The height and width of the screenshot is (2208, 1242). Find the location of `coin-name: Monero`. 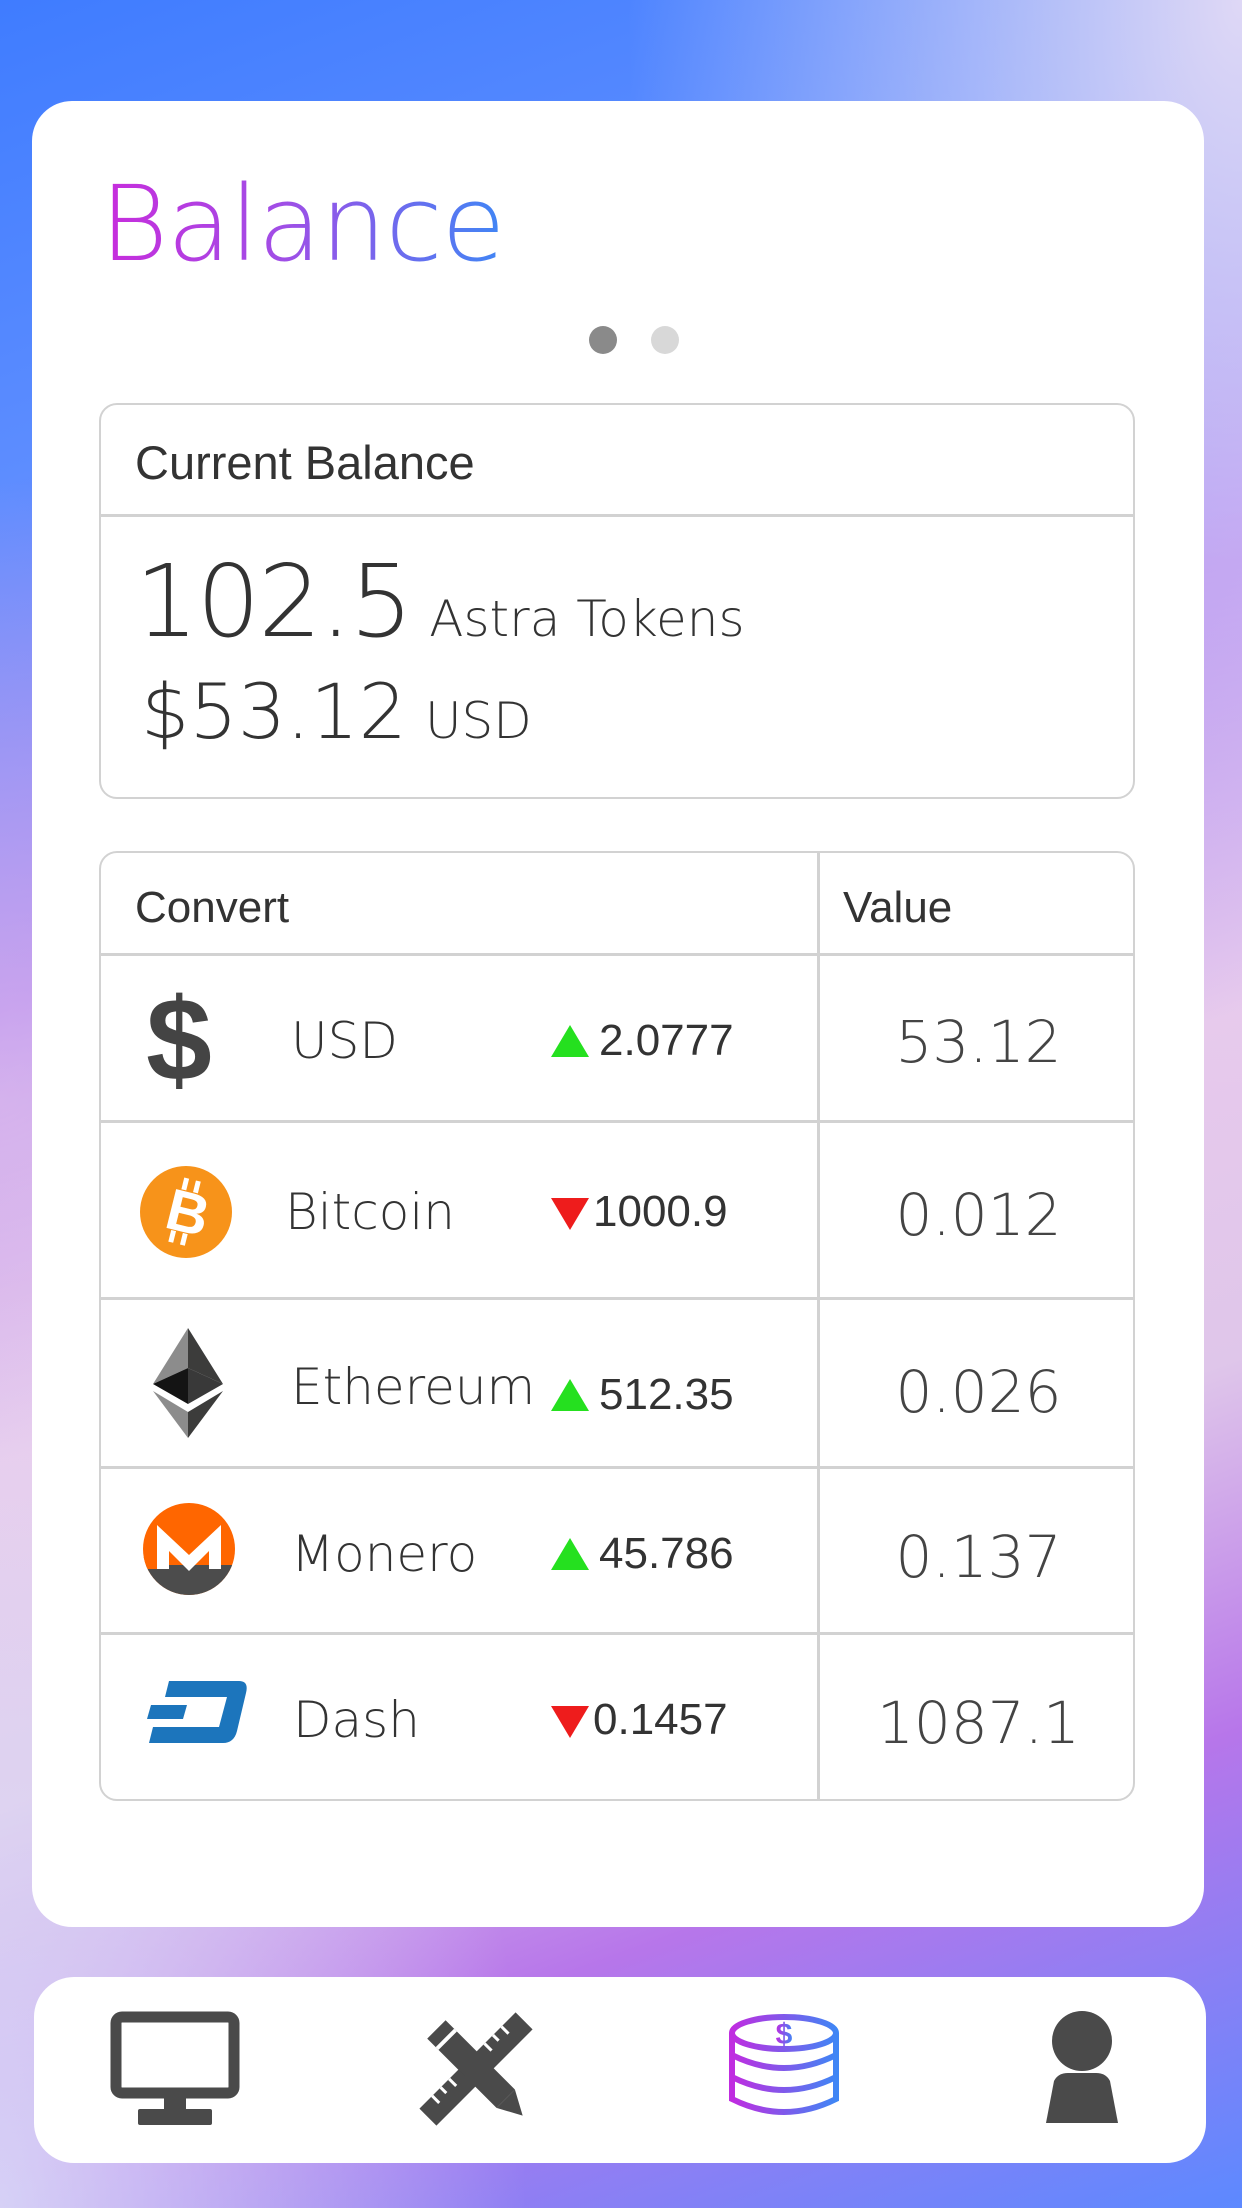

coin-name: Monero is located at coordinates (384, 1554).